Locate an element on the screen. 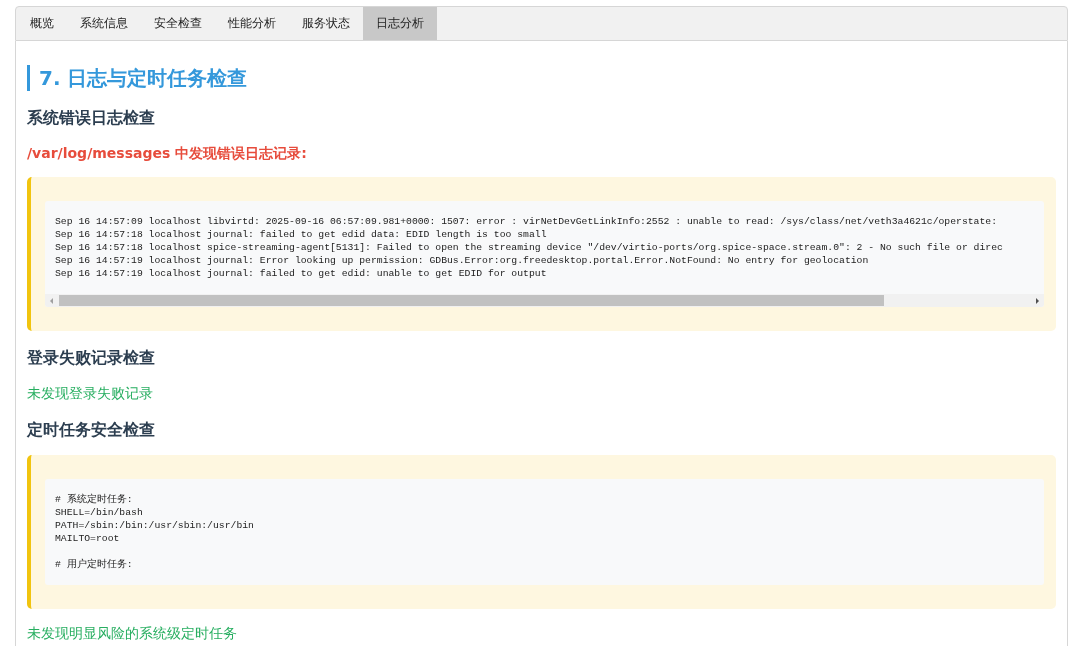 This screenshot has width=1080, height=646. subsection-heading: 定时任务安全检查 is located at coordinates (91, 430).